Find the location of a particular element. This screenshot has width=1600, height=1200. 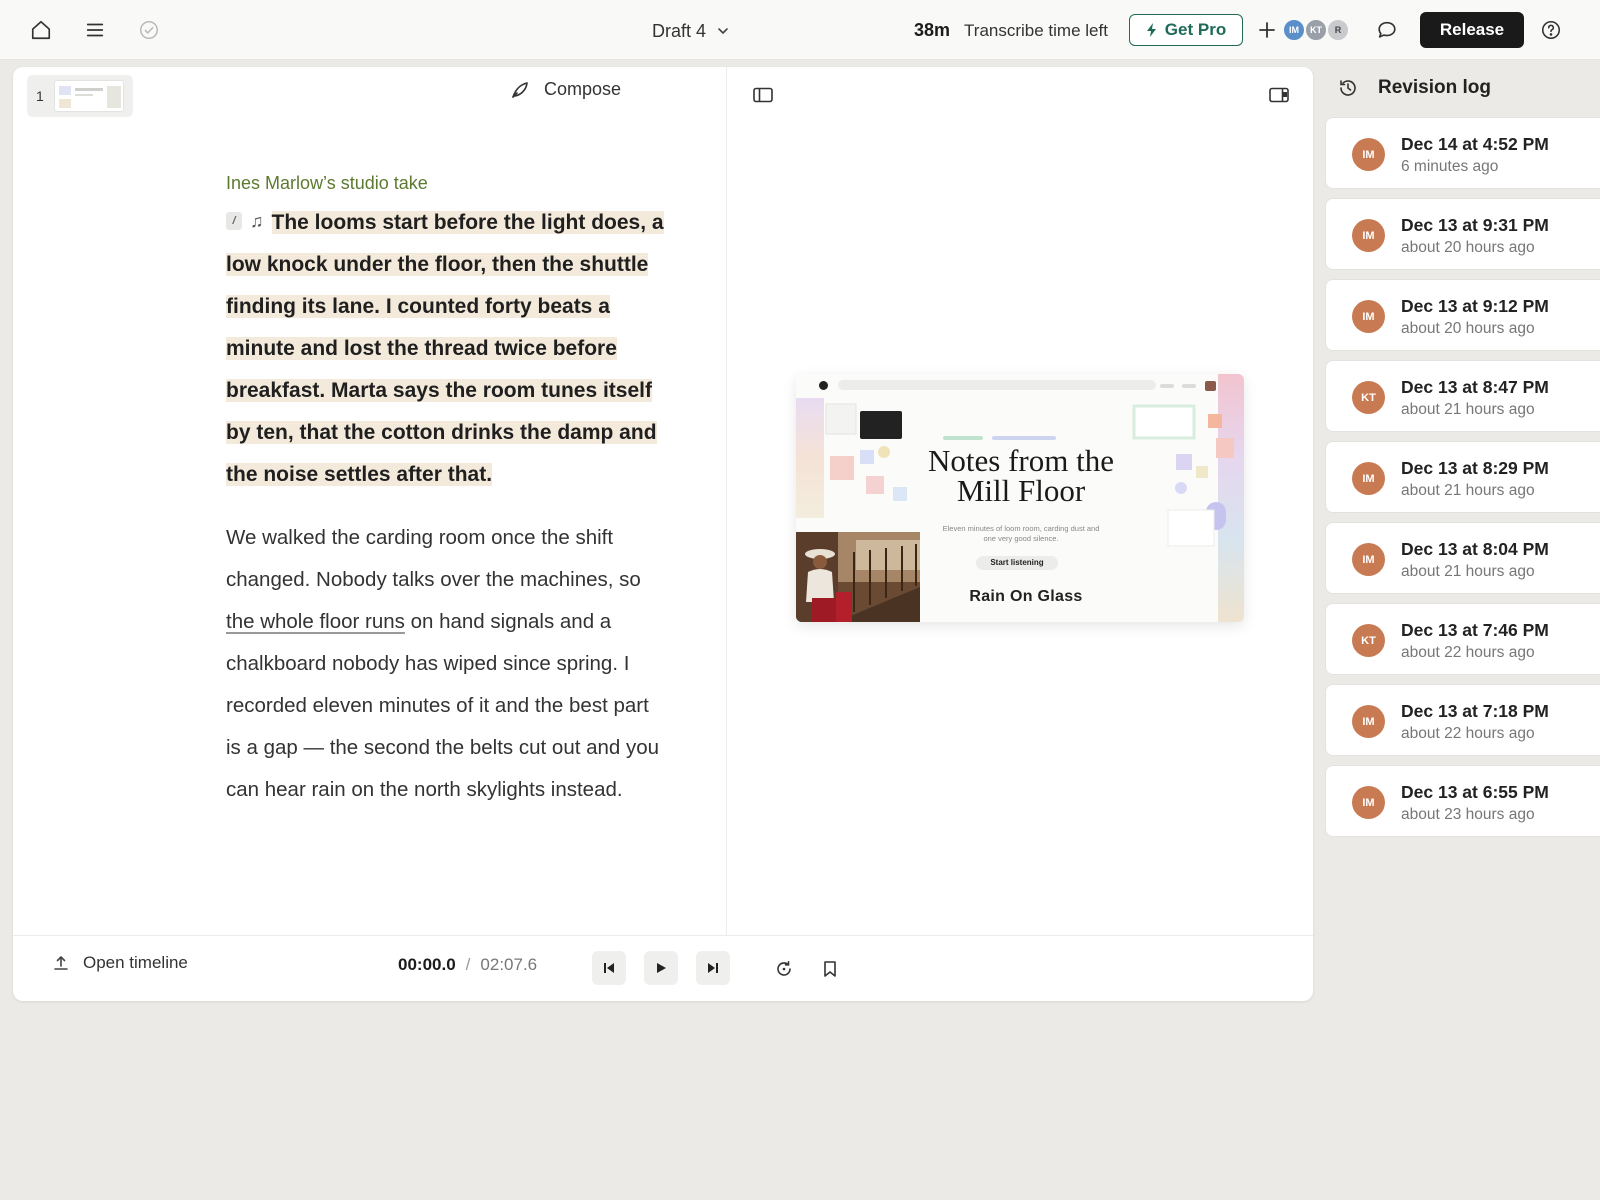

preview-caption: Rain On Glass is located at coordinates (1026, 596).